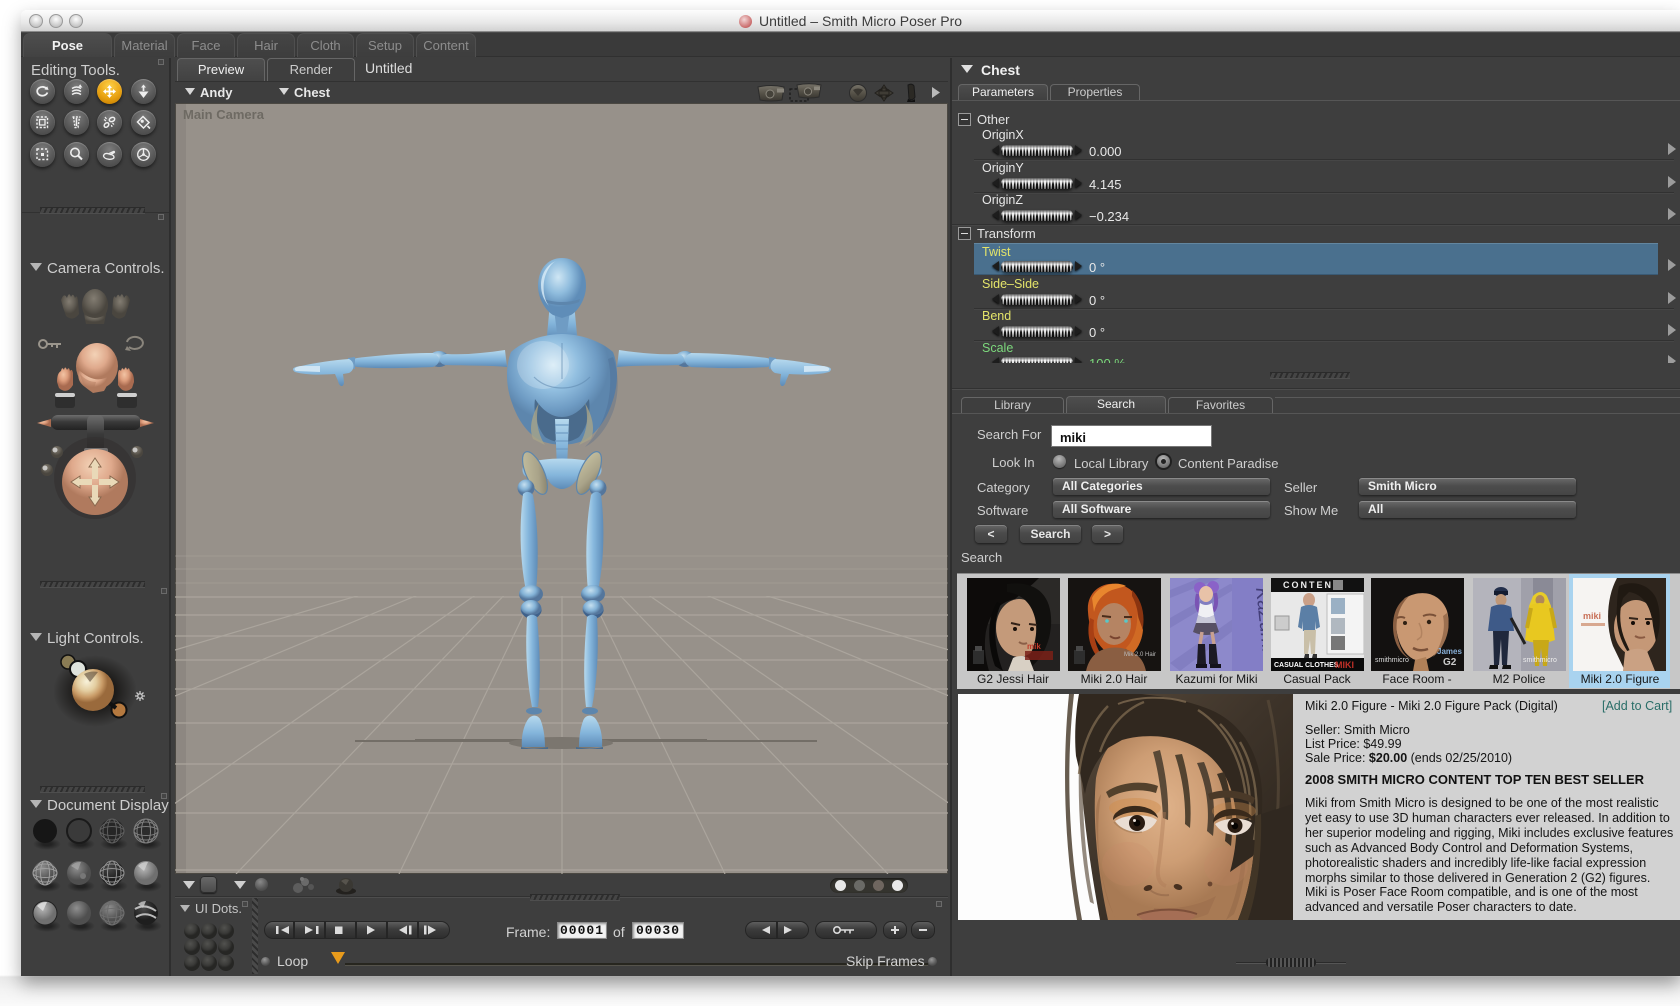 The height and width of the screenshot is (1006, 1680). I want to click on svg-text: CASUAL CLOTHES, so click(1306, 665).